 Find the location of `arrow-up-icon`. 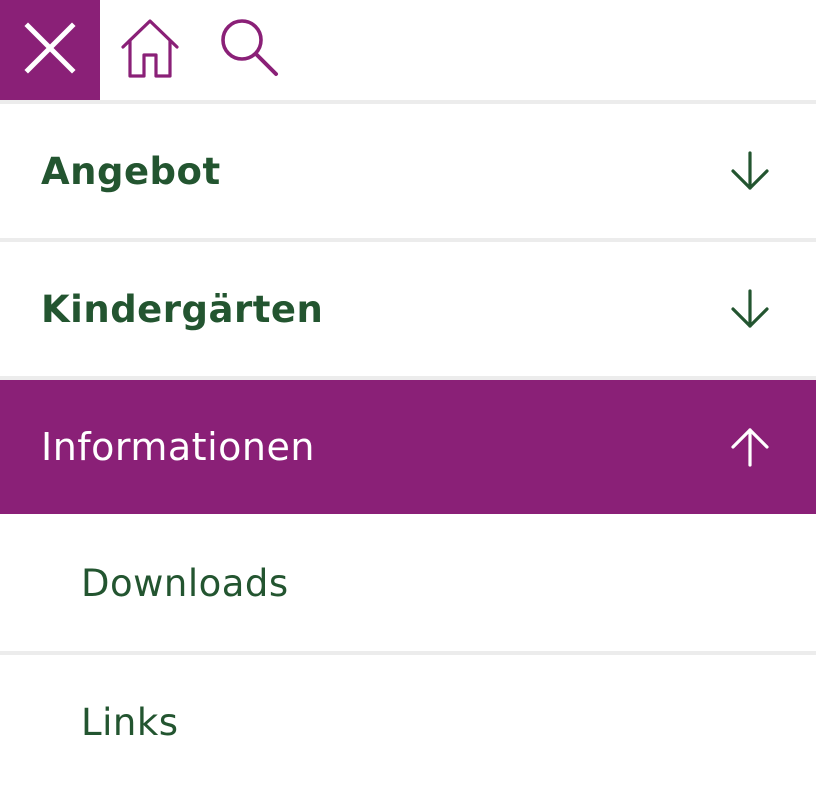

arrow-up-icon is located at coordinates (750, 447).